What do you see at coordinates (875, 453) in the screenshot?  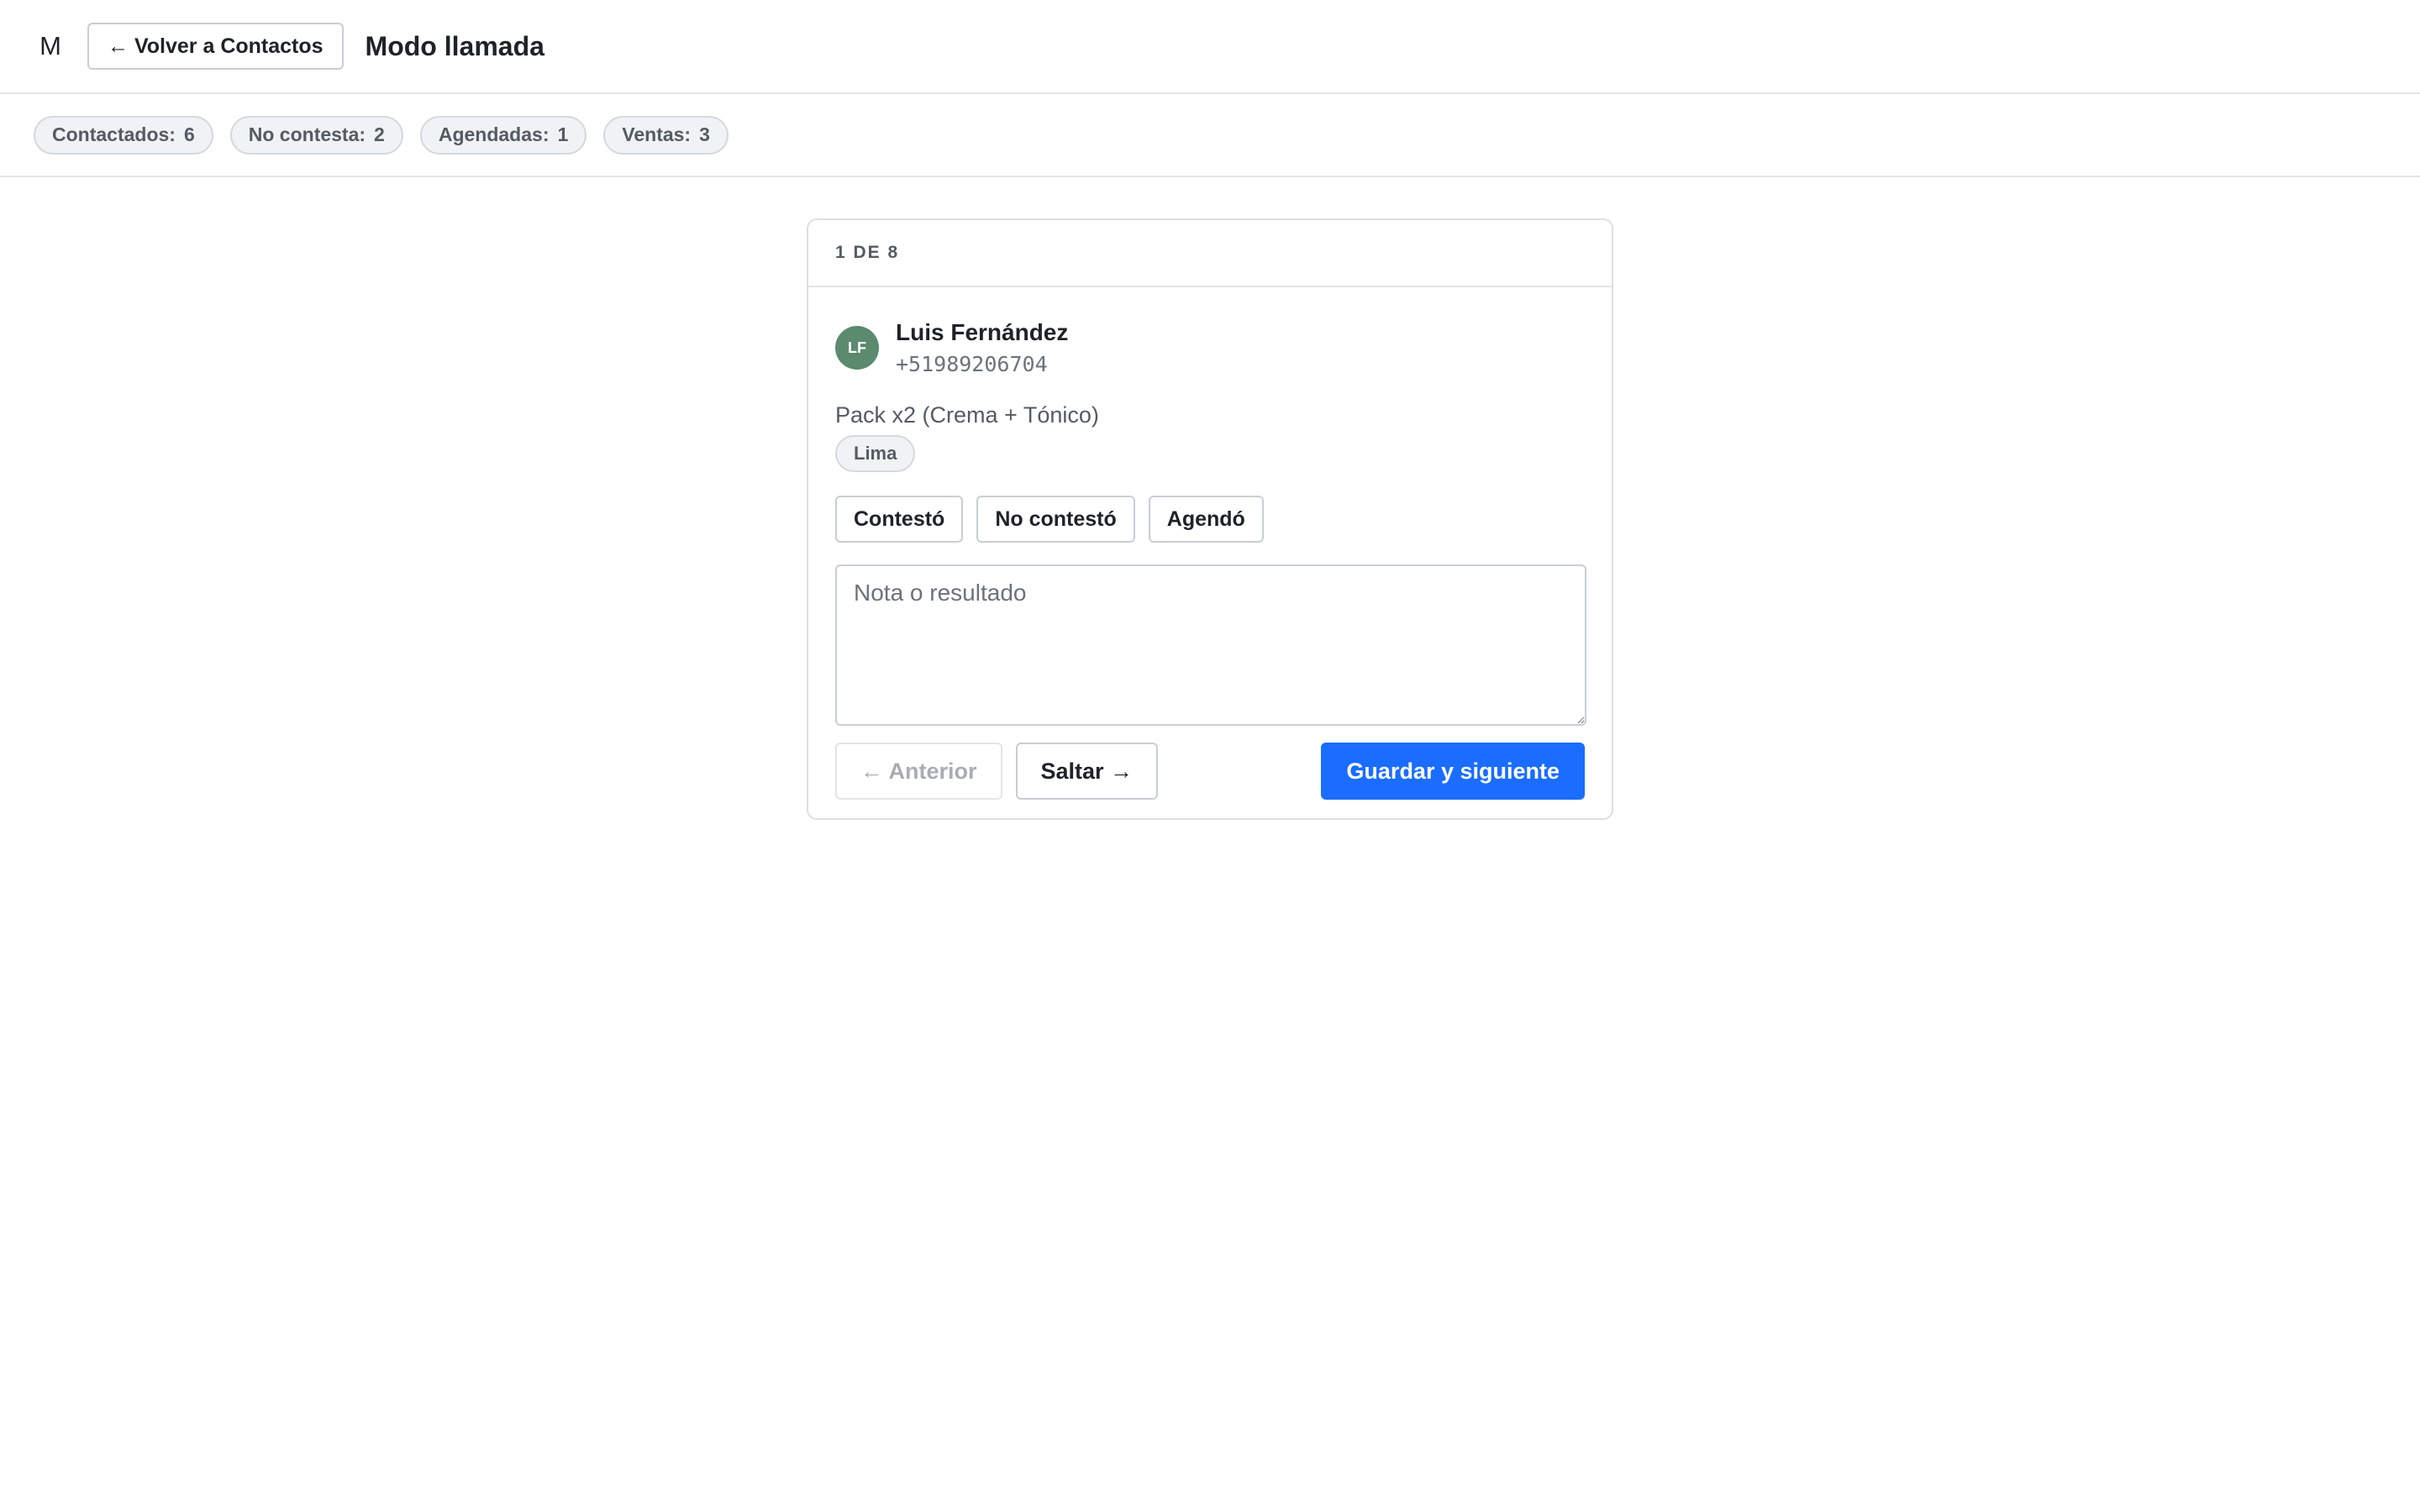 I see `location-tag: Lima` at bounding box center [875, 453].